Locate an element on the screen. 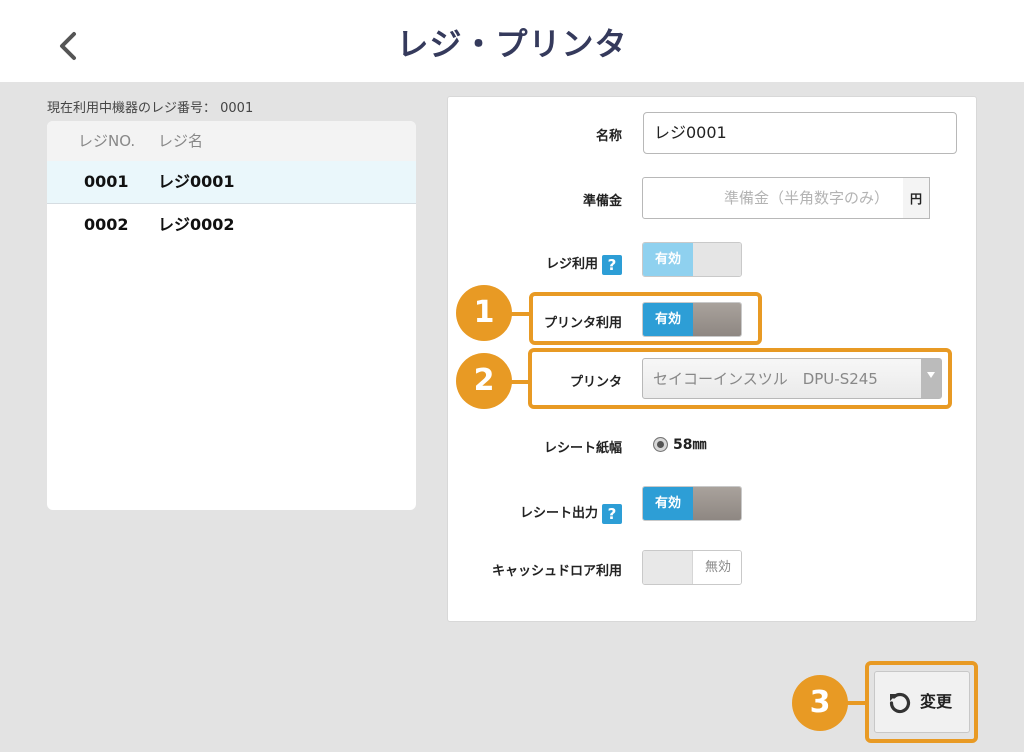 Image resolution: width=1024 pixels, height=752 pixels. register-use-state: 有効 is located at coordinates (668, 259).